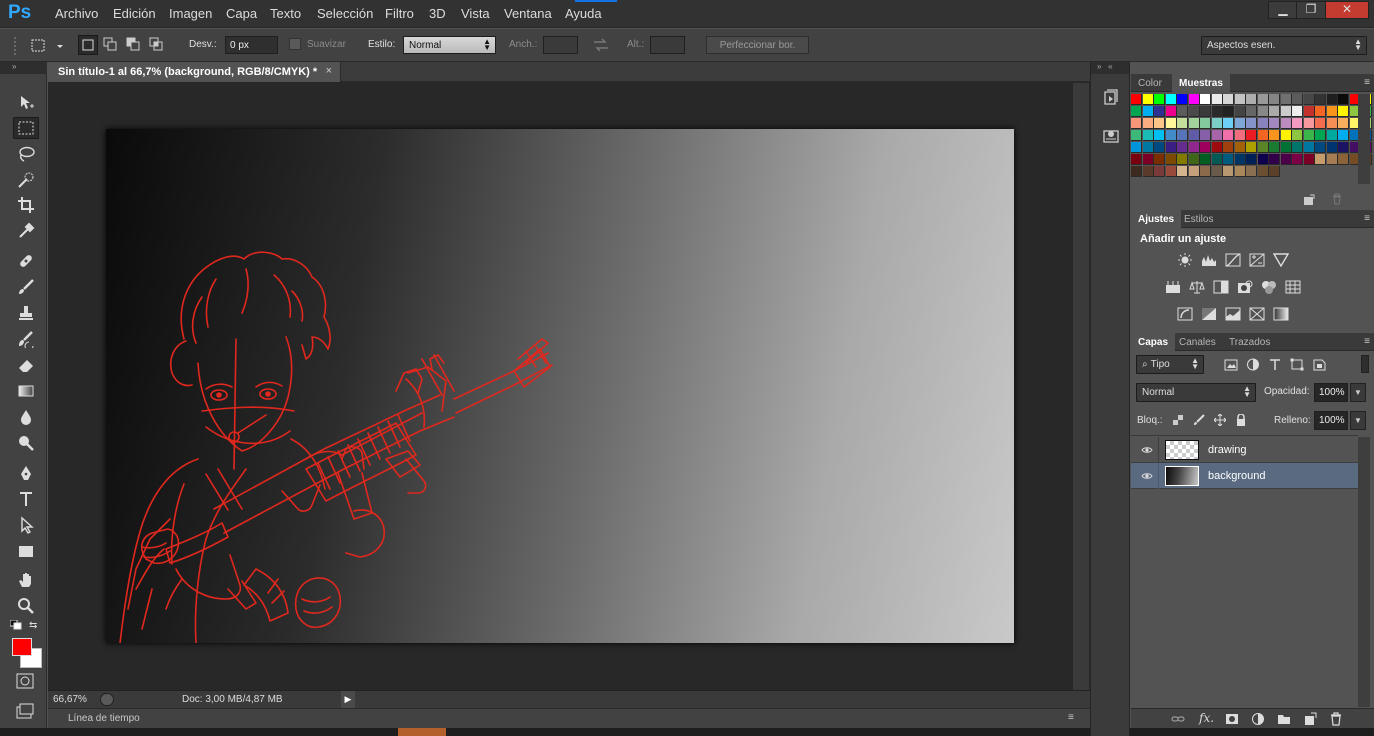 The height and width of the screenshot is (736, 1374). What do you see at coordinates (1358, 420) in the screenshot?
I see `fill-slider-arrow-icon: ▼` at bounding box center [1358, 420].